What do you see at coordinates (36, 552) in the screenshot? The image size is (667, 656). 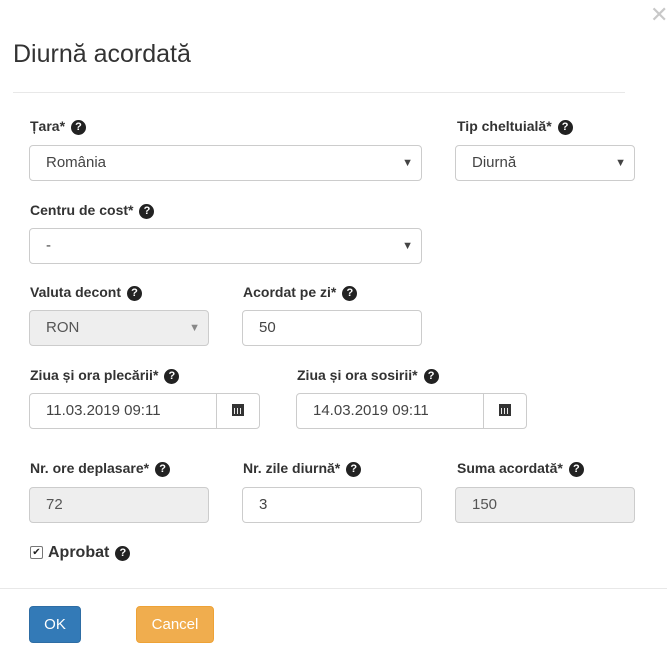 I see `aprobat-checkbox: ✔` at bounding box center [36, 552].